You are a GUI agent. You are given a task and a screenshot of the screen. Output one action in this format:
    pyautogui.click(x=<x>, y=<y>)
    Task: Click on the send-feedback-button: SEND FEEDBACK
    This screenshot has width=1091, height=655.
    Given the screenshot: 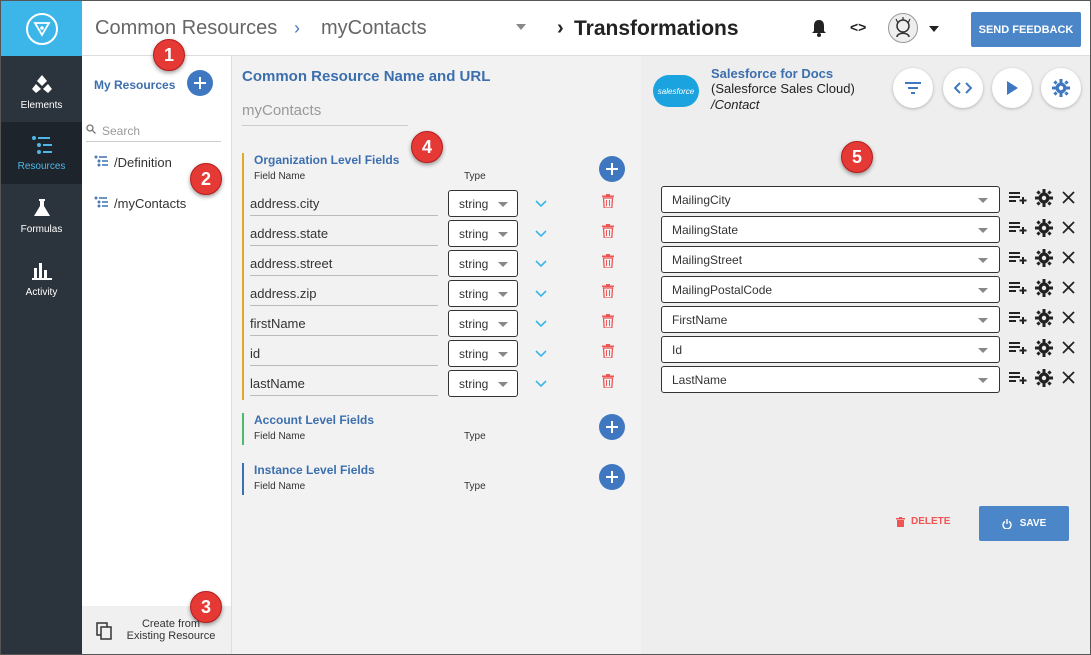 What is the action you would take?
    pyautogui.click(x=1026, y=29)
    